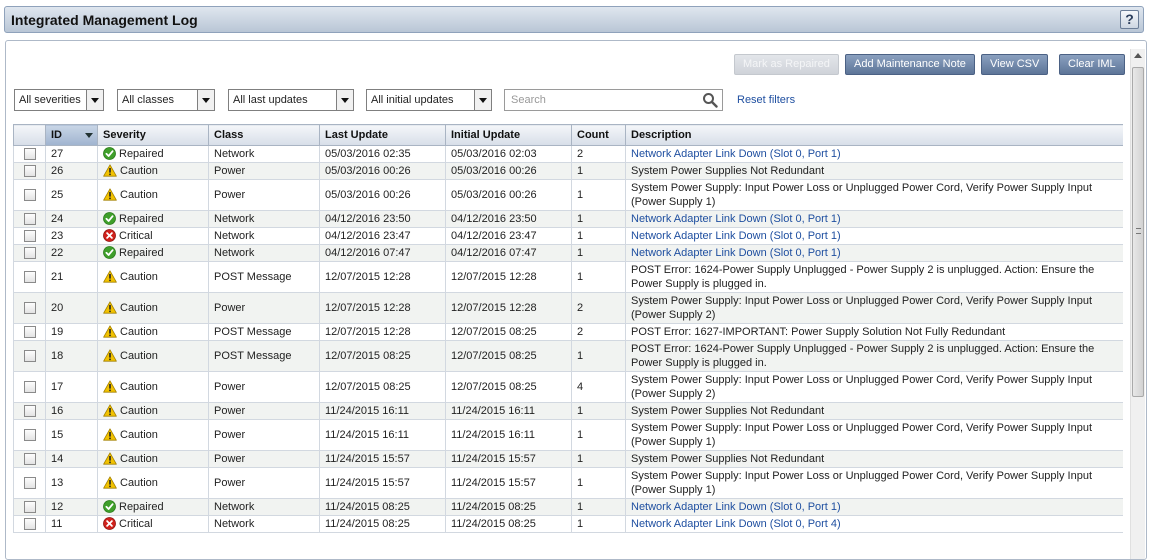  Describe the element at coordinates (71, 387) in the screenshot. I see `cell-id: 17` at that location.